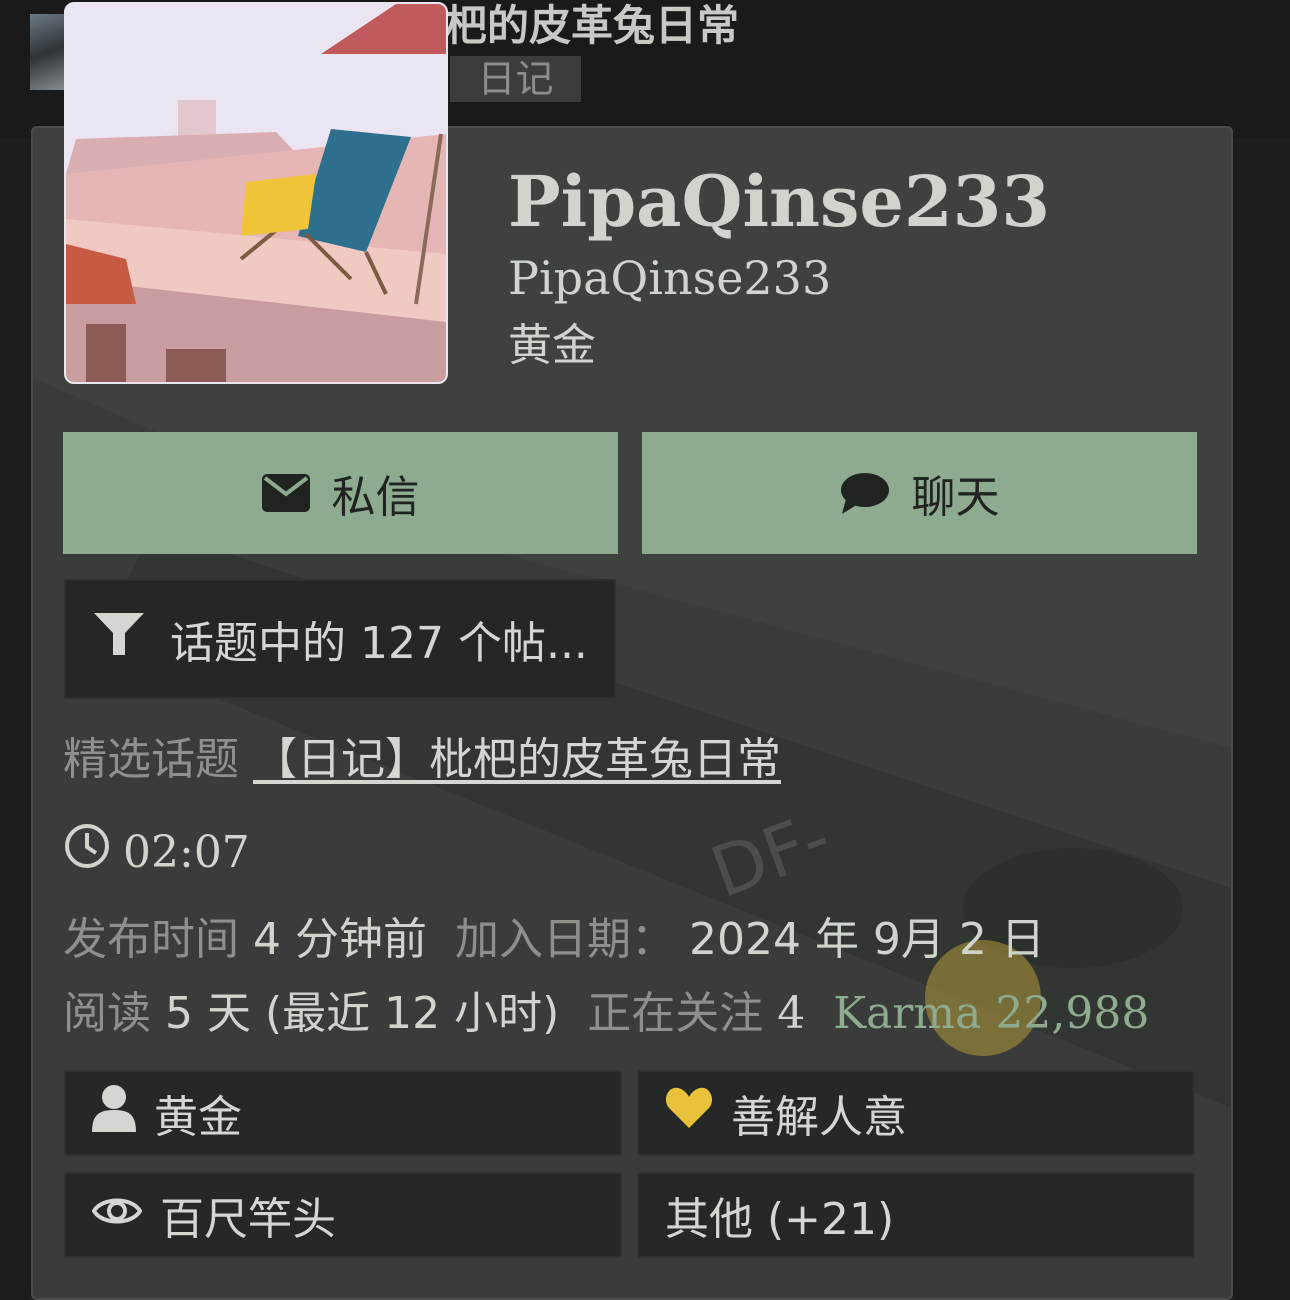 The height and width of the screenshot is (1300, 1290). What do you see at coordinates (198, 1117) in the screenshot?
I see `badge-label: 黄金` at bounding box center [198, 1117].